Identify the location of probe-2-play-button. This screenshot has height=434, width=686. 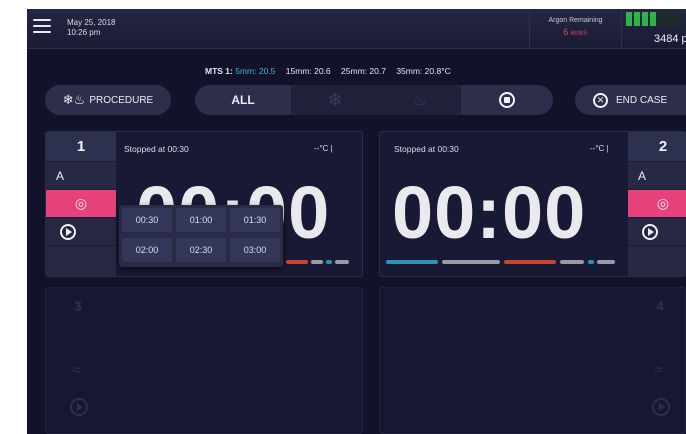
(657, 232).